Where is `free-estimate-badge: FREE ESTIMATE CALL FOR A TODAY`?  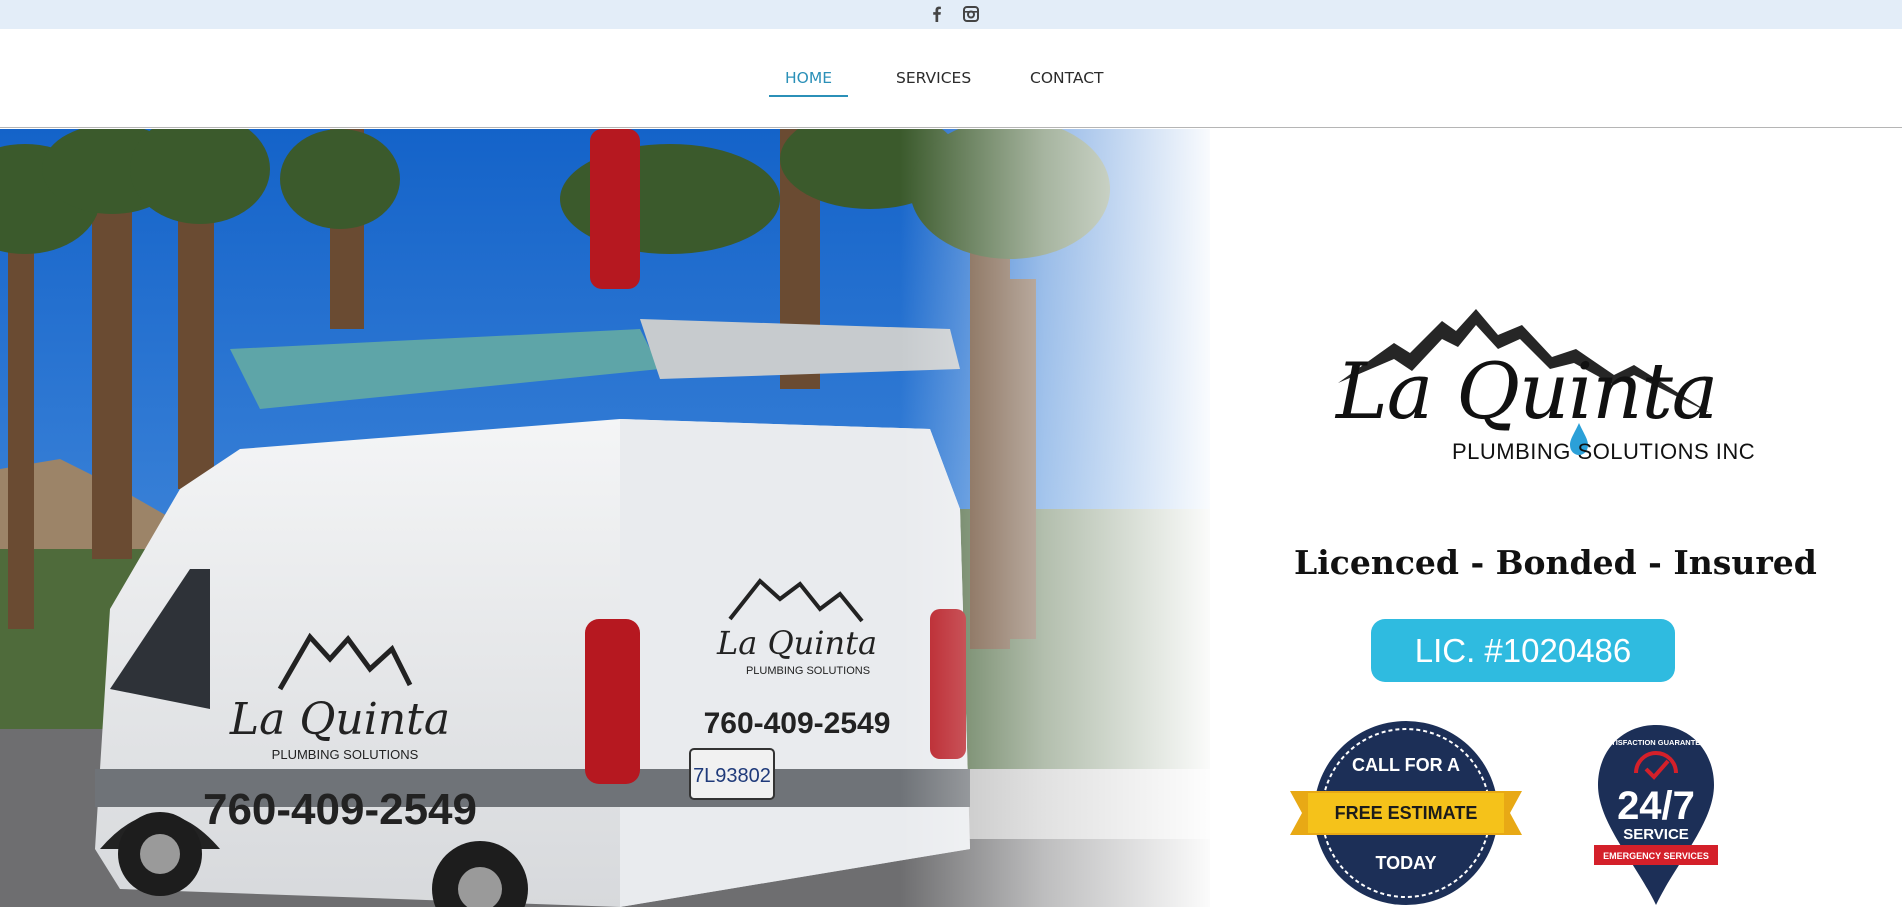 free-estimate-badge: FREE ESTIMATE CALL FOR A TODAY is located at coordinates (1406, 813).